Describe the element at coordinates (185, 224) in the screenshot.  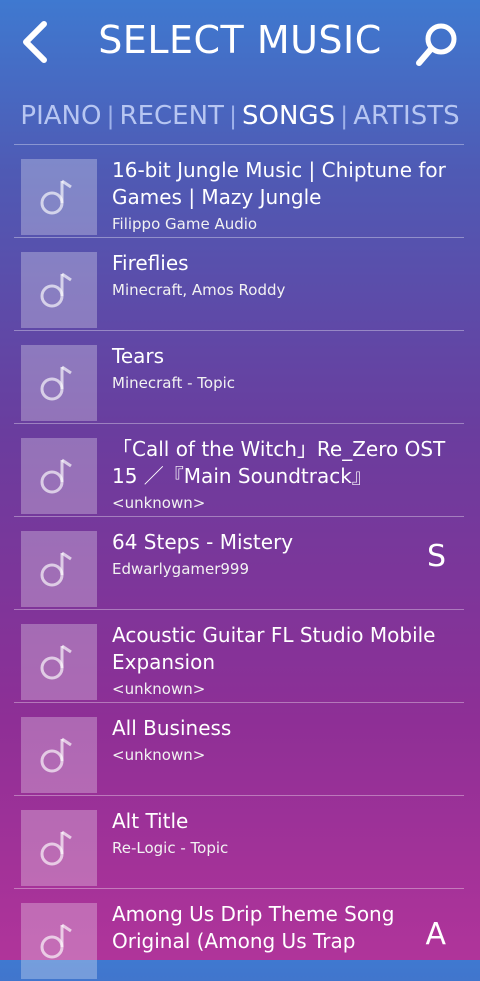
I see `song-artist: Filippo Game Audio` at that location.